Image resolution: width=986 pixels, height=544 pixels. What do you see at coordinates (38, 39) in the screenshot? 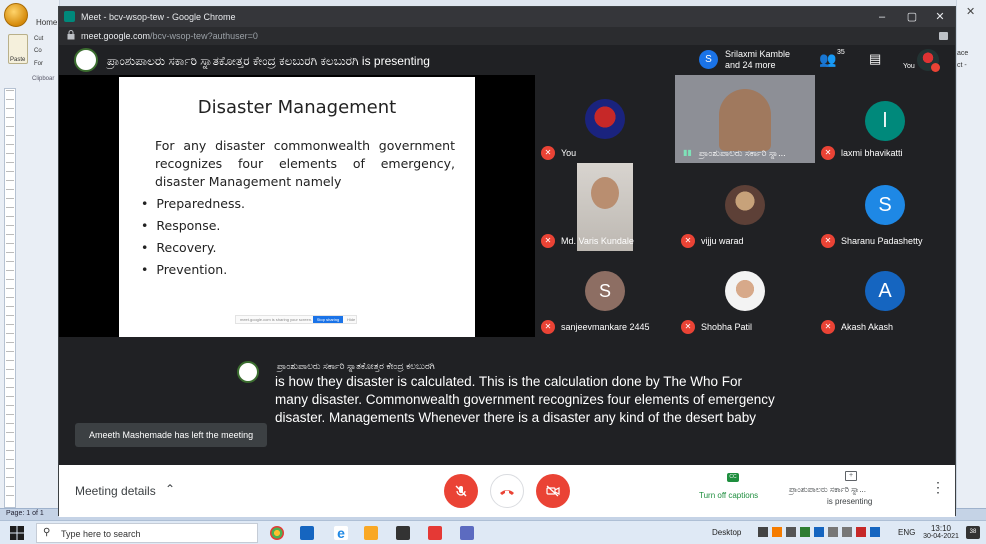
I see `cut-button: Cut` at bounding box center [38, 39].